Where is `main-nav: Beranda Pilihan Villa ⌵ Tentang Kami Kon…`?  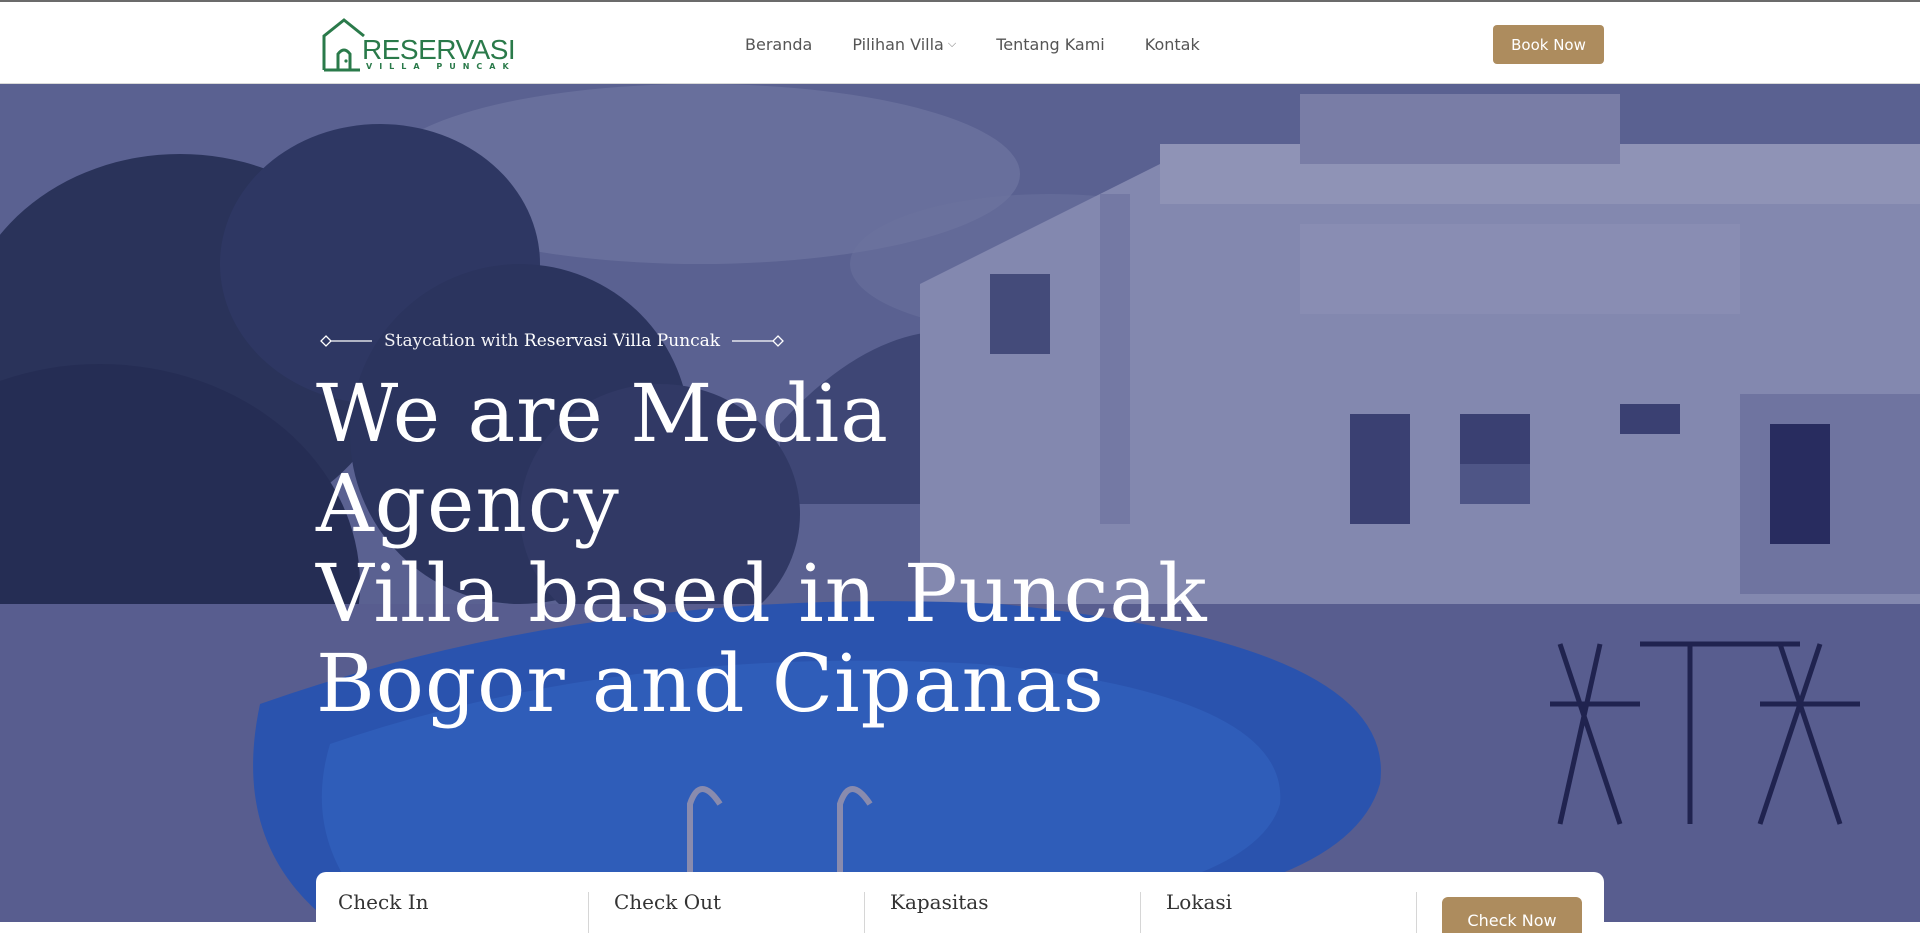
main-nav: Beranda Pilihan Villa ⌵ Tentang Kami Kon… is located at coordinates (992, 44).